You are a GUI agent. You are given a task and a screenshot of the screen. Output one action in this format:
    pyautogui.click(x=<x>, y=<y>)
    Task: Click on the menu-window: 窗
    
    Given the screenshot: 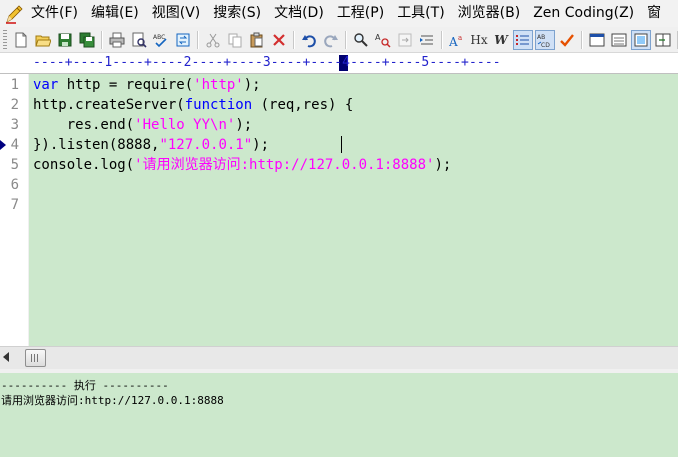 What is the action you would take?
    pyautogui.click(x=653, y=13)
    